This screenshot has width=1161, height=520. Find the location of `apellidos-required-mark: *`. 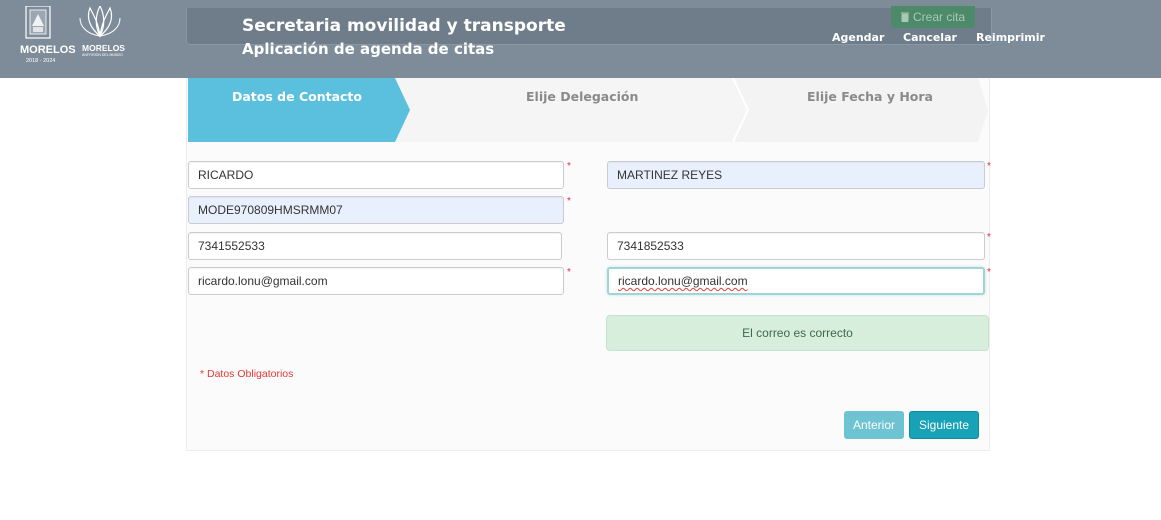

apellidos-required-mark: * is located at coordinates (989, 166).